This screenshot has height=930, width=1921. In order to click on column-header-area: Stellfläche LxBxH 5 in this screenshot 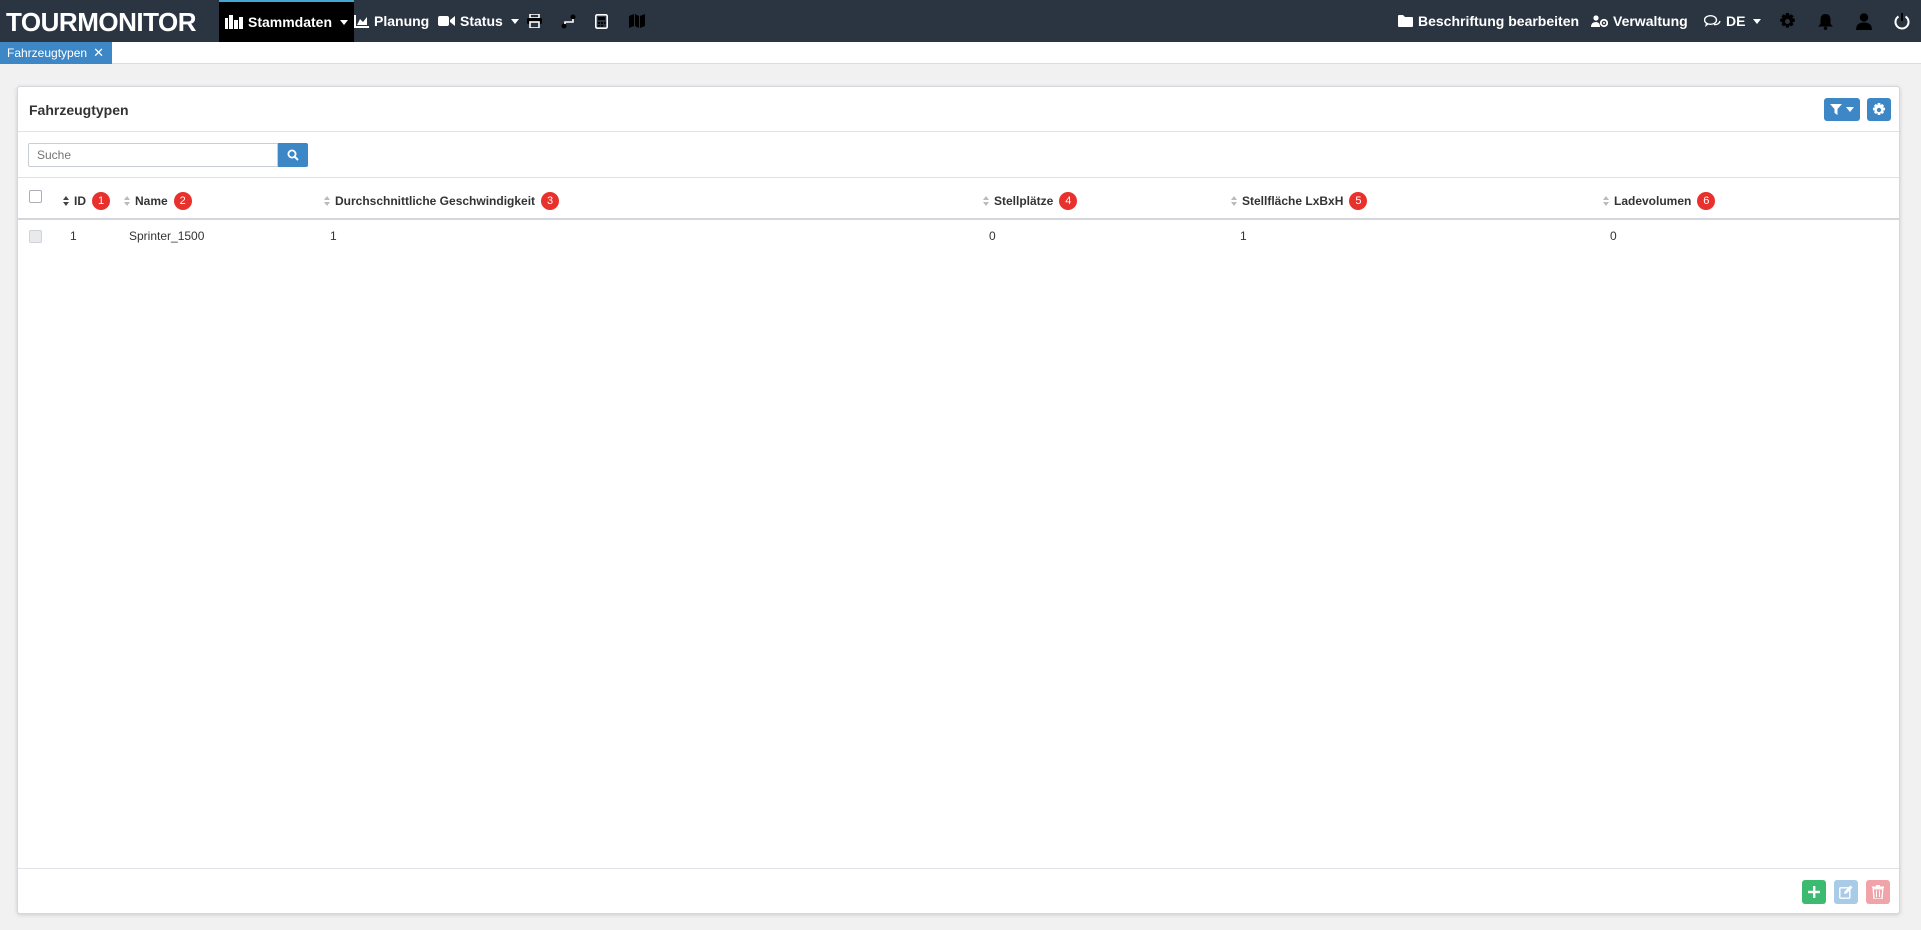, I will do `click(1299, 201)`.